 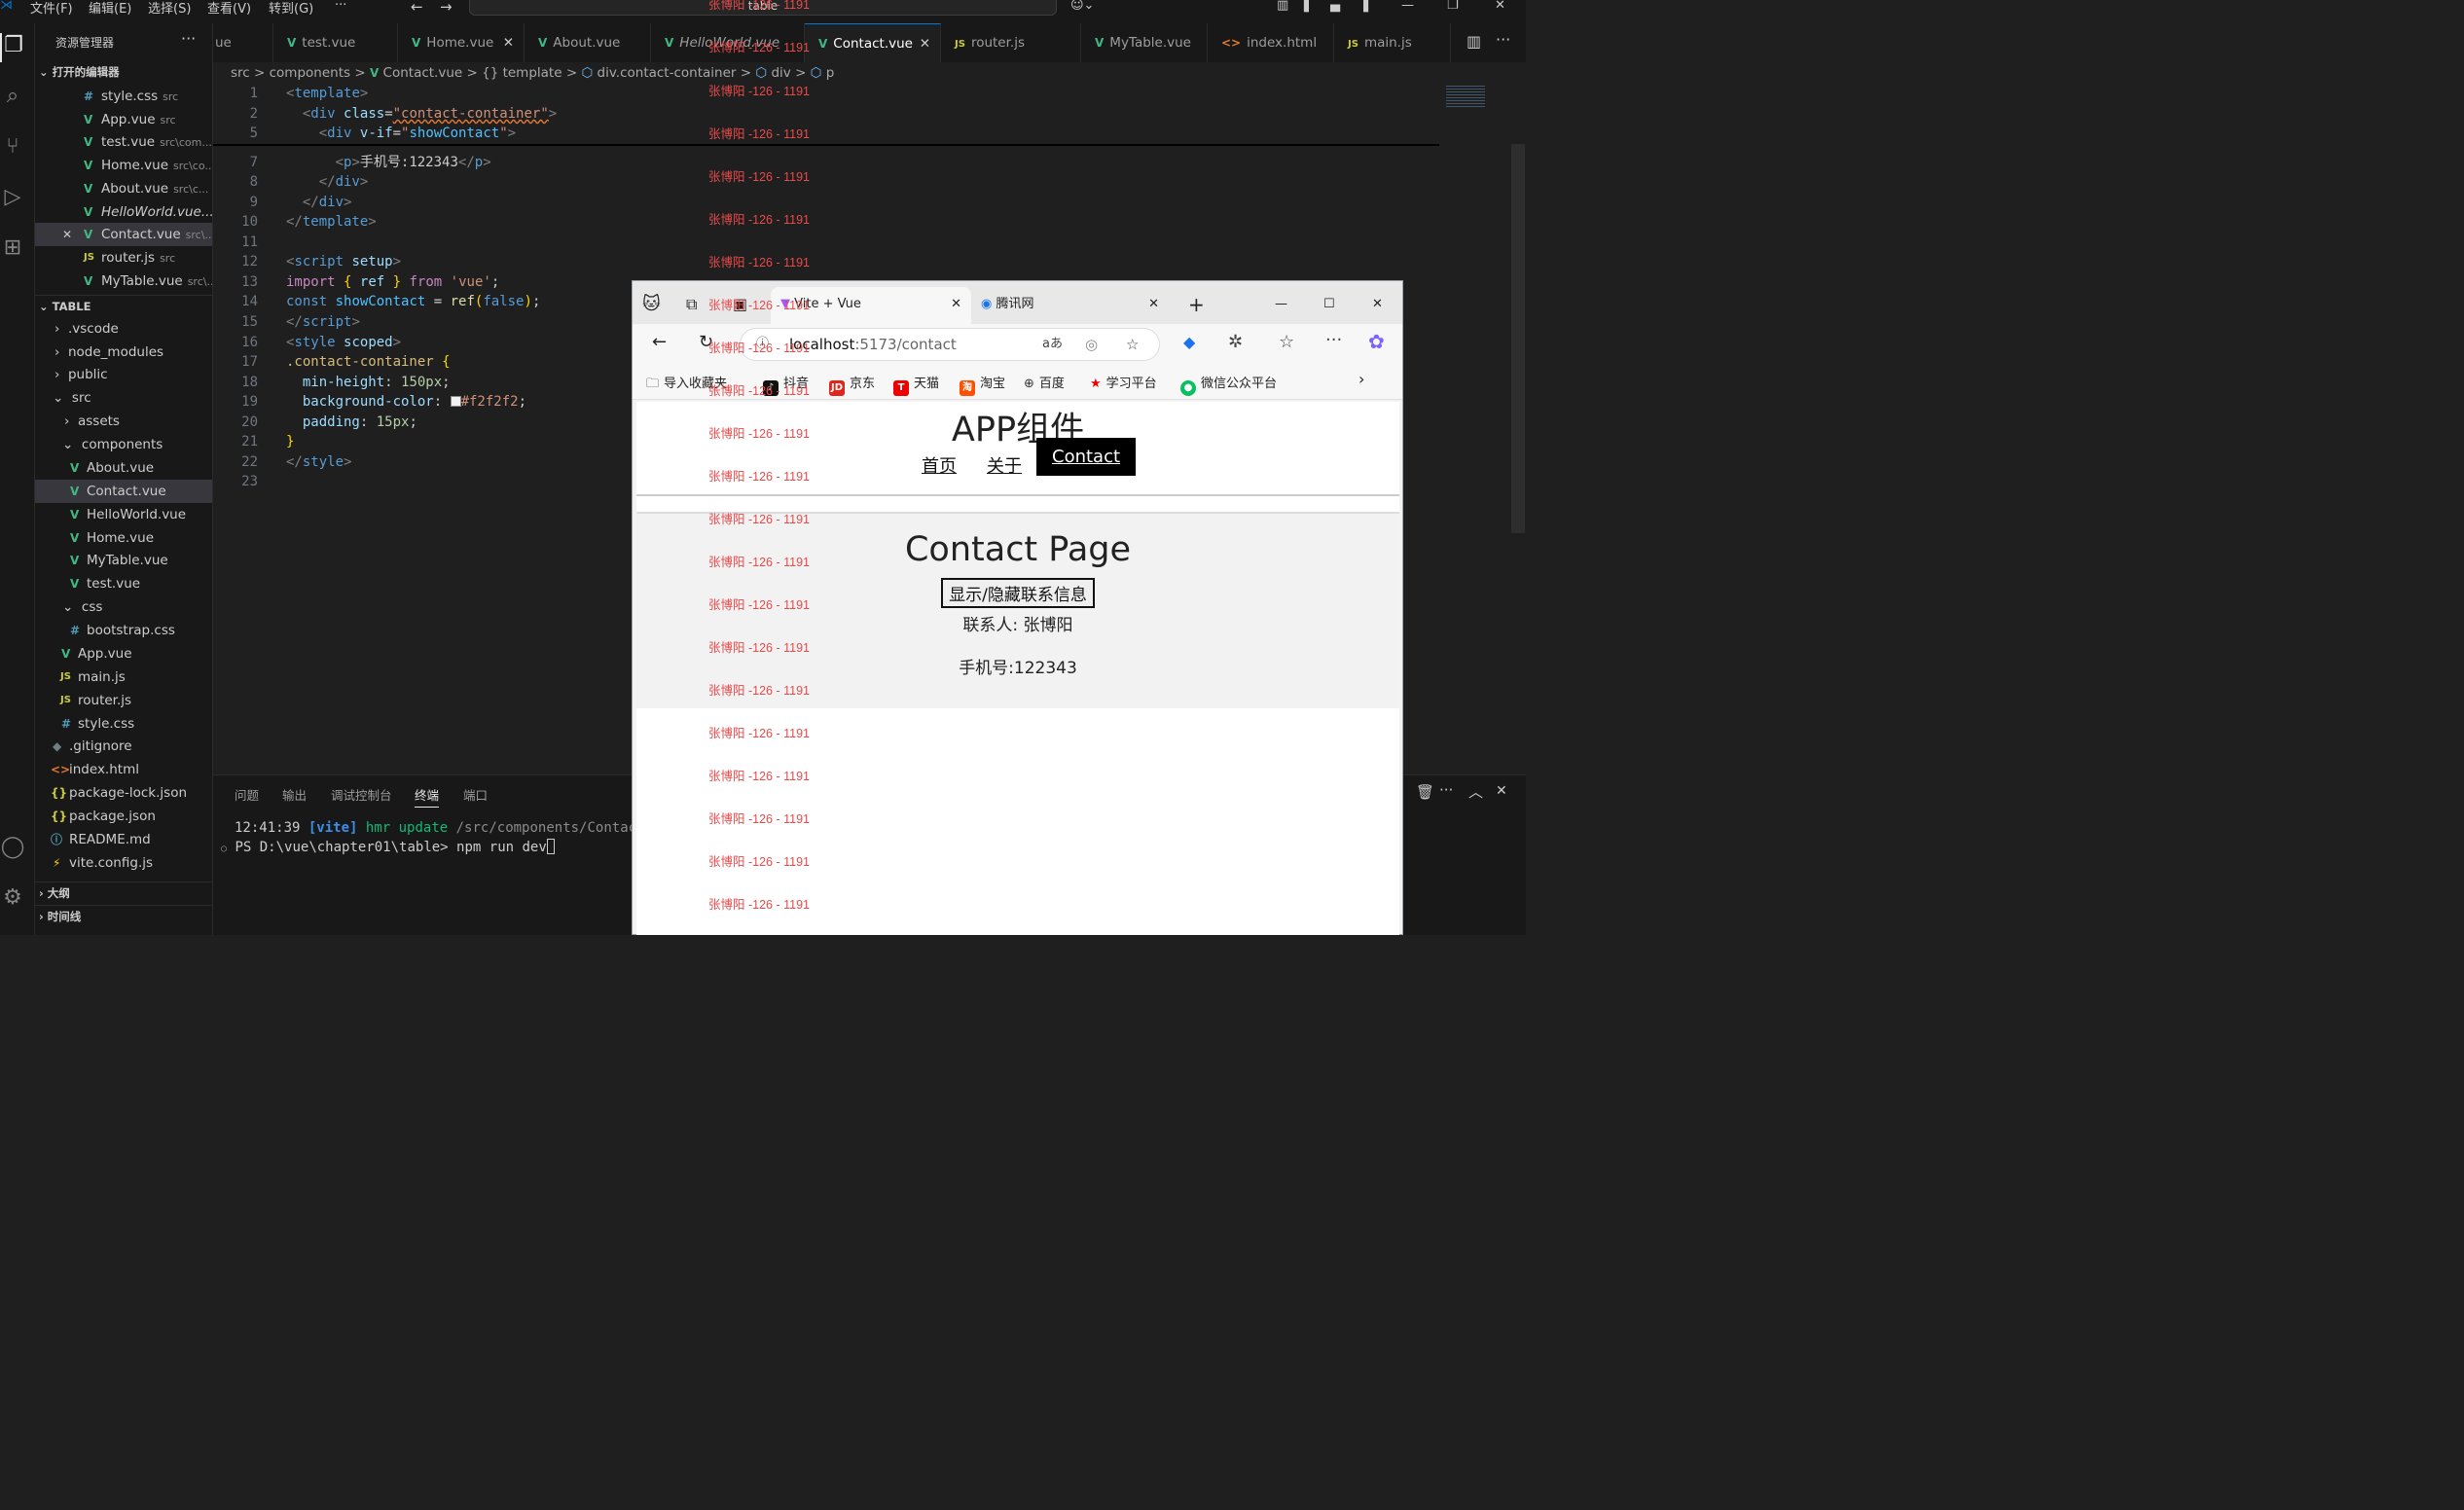 What do you see at coordinates (1453, 6) in the screenshot?
I see `restore-icon: ❐` at bounding box center [1453, 6].